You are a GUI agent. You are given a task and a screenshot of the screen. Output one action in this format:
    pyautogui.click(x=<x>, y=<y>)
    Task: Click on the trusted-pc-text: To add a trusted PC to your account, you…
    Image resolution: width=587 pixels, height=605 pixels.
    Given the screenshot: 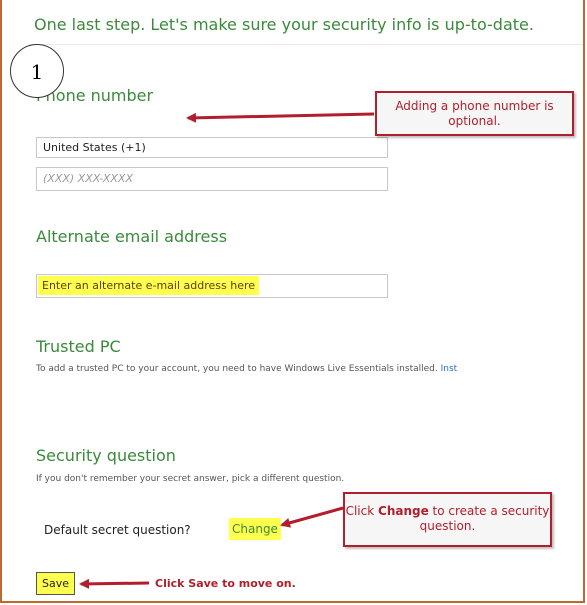 What is the action you would take?
    pyautogui.click(x=237, y=369)
    